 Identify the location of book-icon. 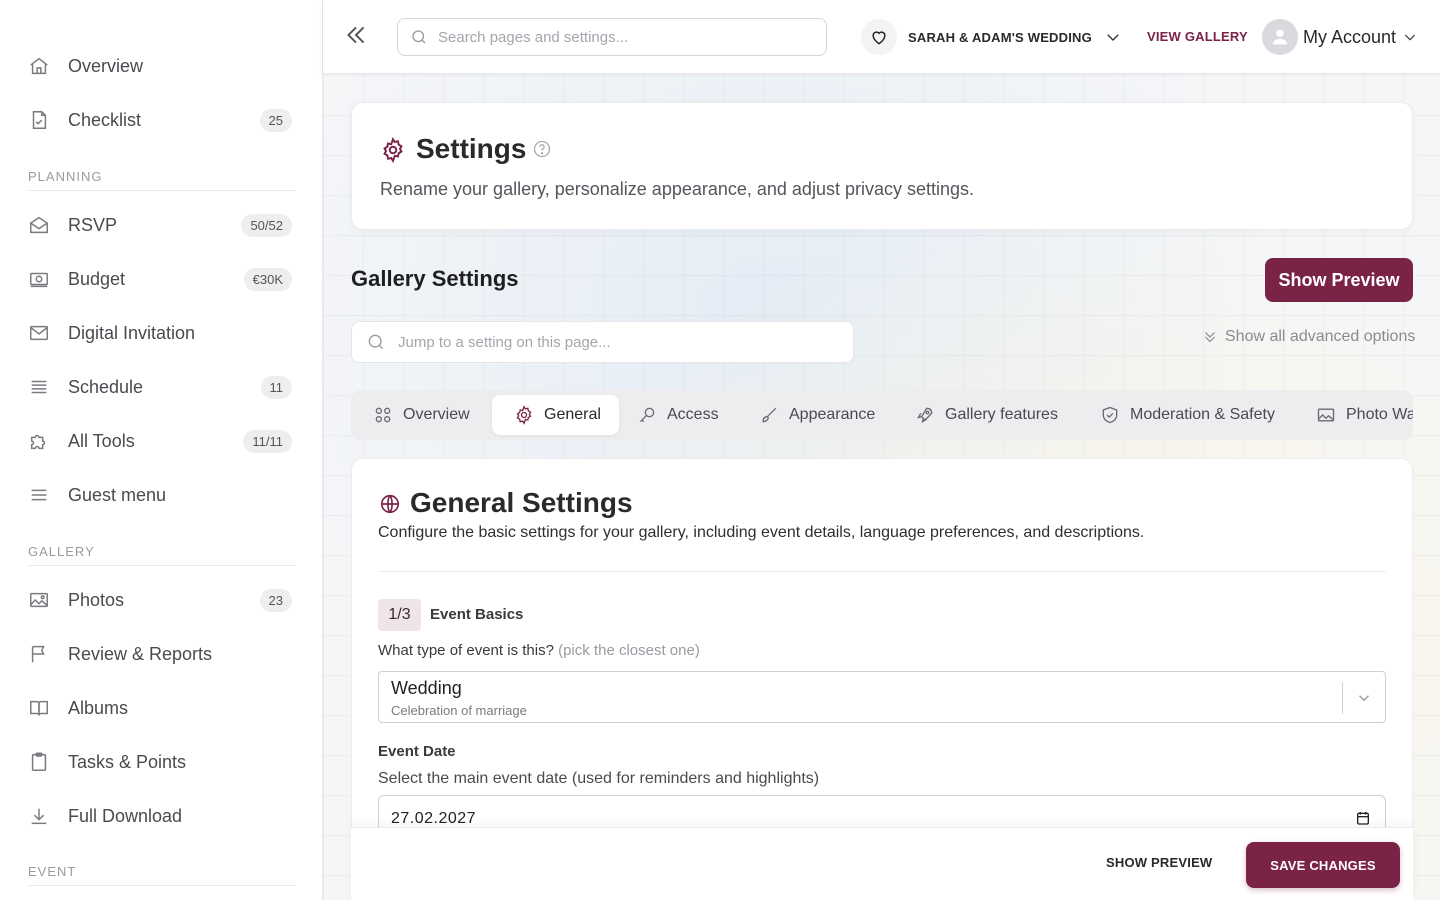
(44, 708).